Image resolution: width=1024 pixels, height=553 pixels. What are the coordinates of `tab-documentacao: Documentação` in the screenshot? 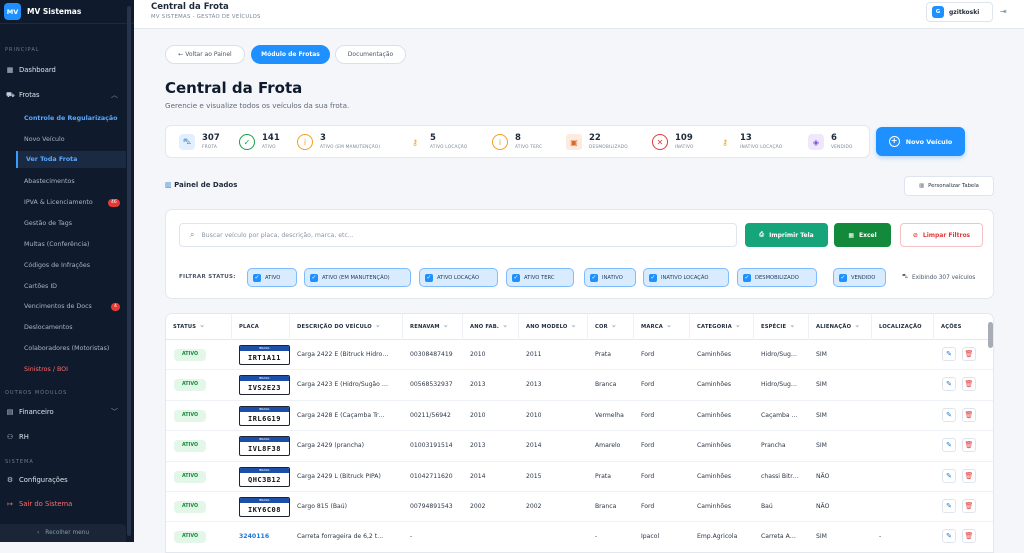 It's located at (370, 54).